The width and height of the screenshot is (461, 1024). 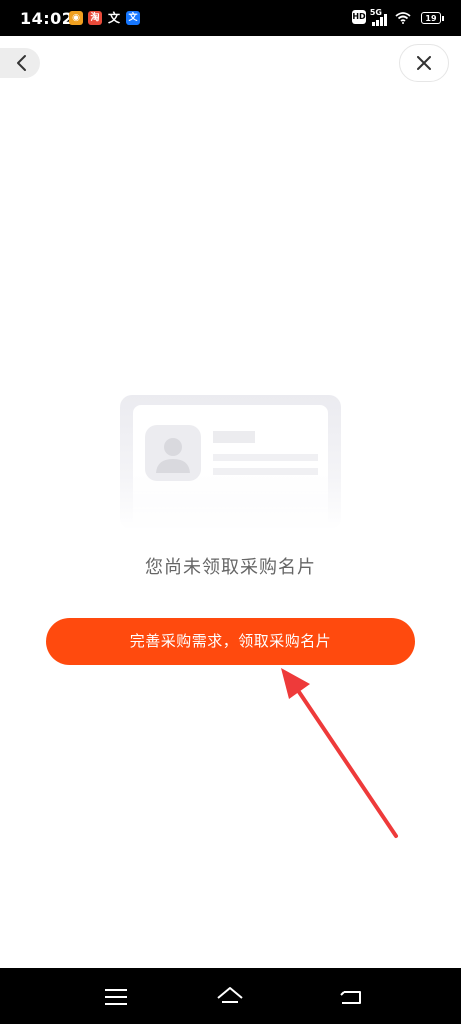 What do you see at coordinates (95, 18) in the screenshot?
I see `taobao-icon: 淘` at bounding box center [95, 18].